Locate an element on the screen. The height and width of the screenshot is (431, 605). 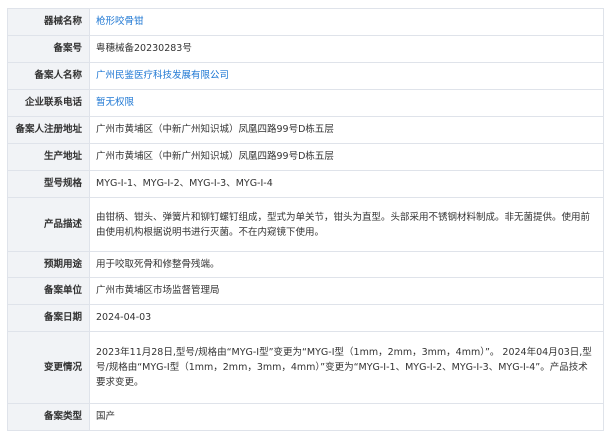
device-name-link: 枪形咬骨钳 is located at coordinates (346, 22).